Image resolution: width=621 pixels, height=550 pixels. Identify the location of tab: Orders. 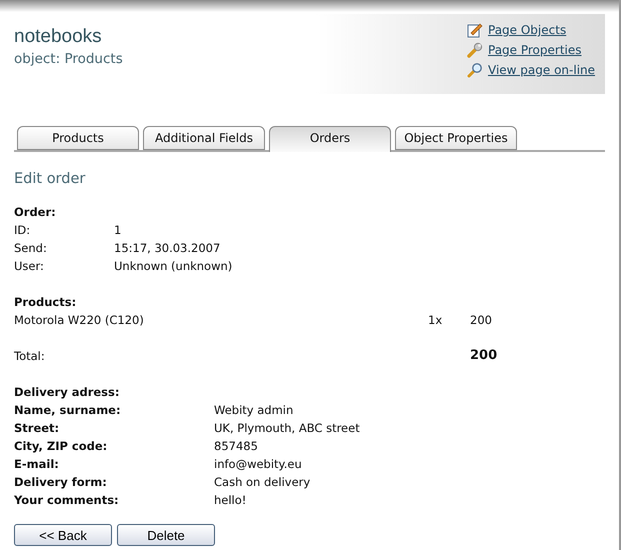
(330, 139).